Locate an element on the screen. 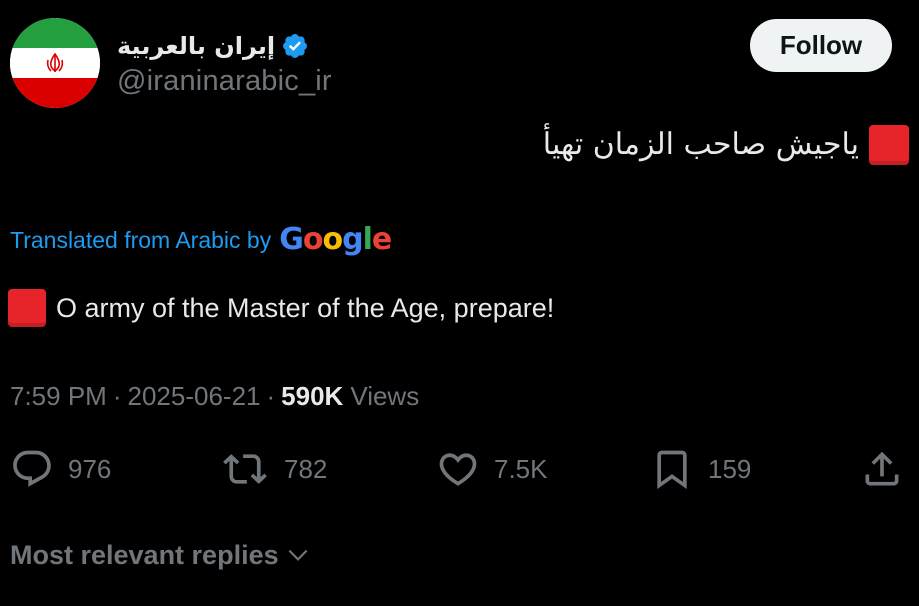 The height and width of the screenshot is (606, 919). follow-button: Follow is located at coordinates (821, 45).